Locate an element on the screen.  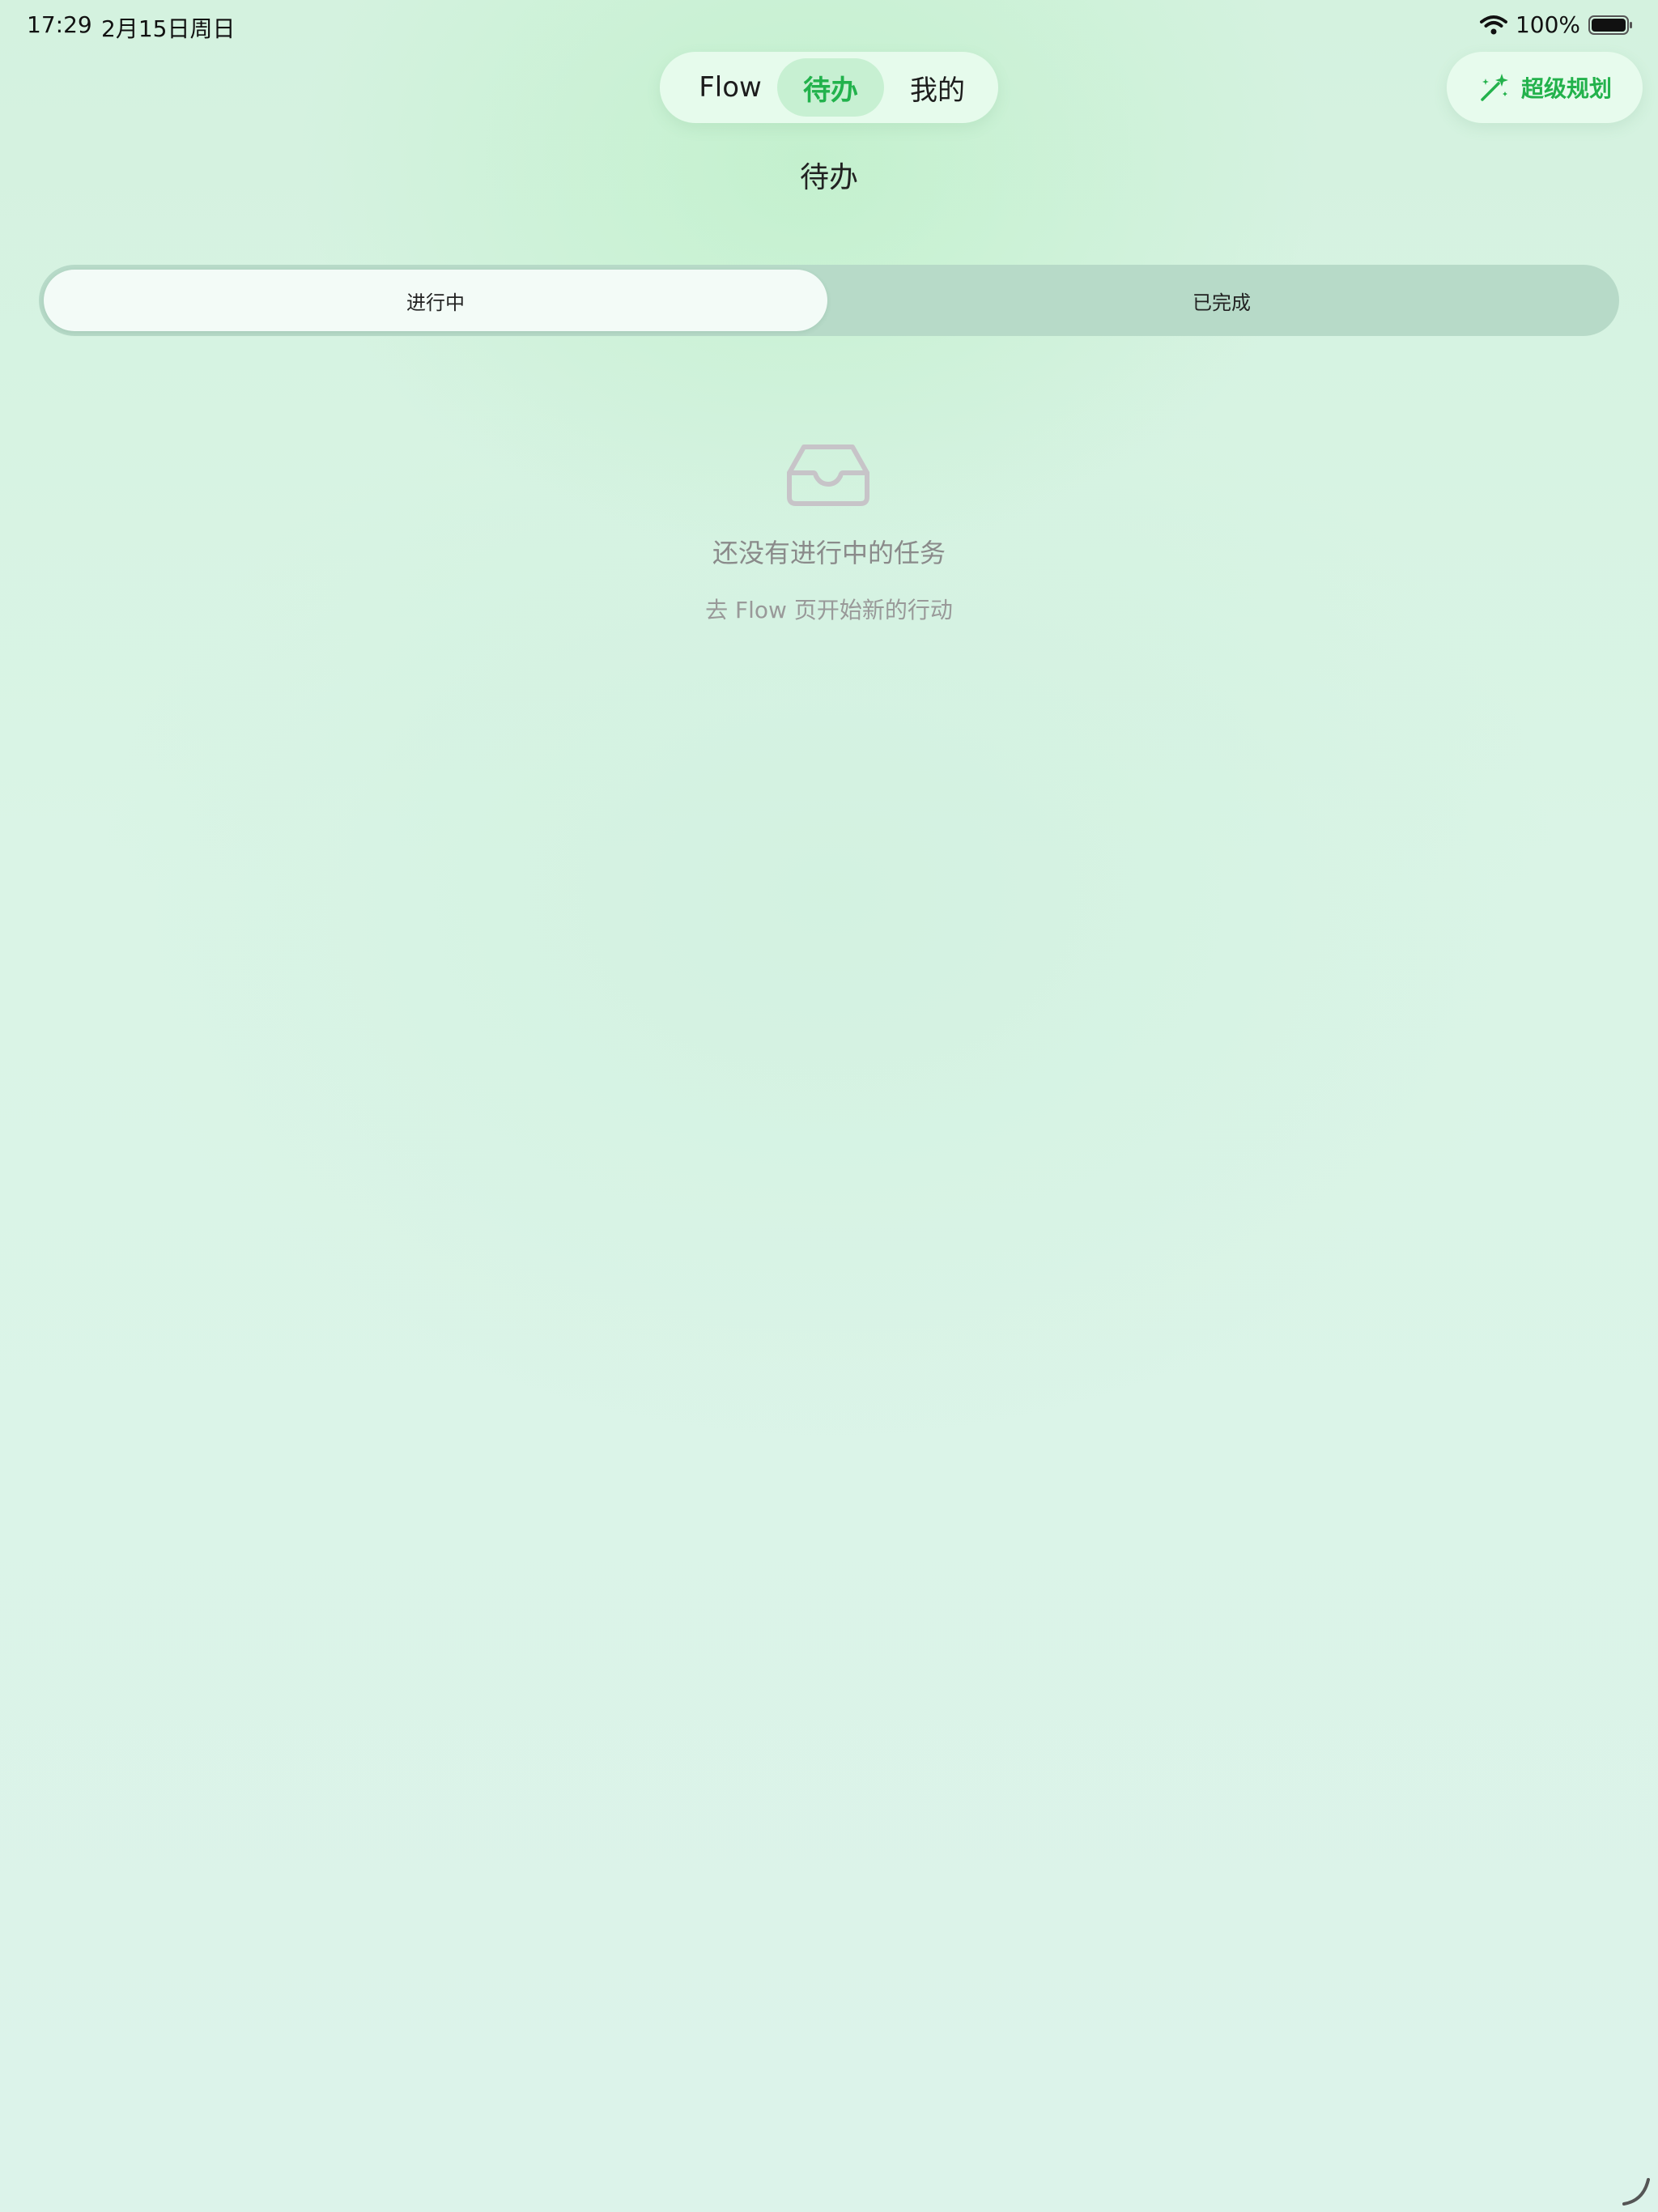
filter-tab-in-progress: 进行中 is located at coordinates (435, 301).